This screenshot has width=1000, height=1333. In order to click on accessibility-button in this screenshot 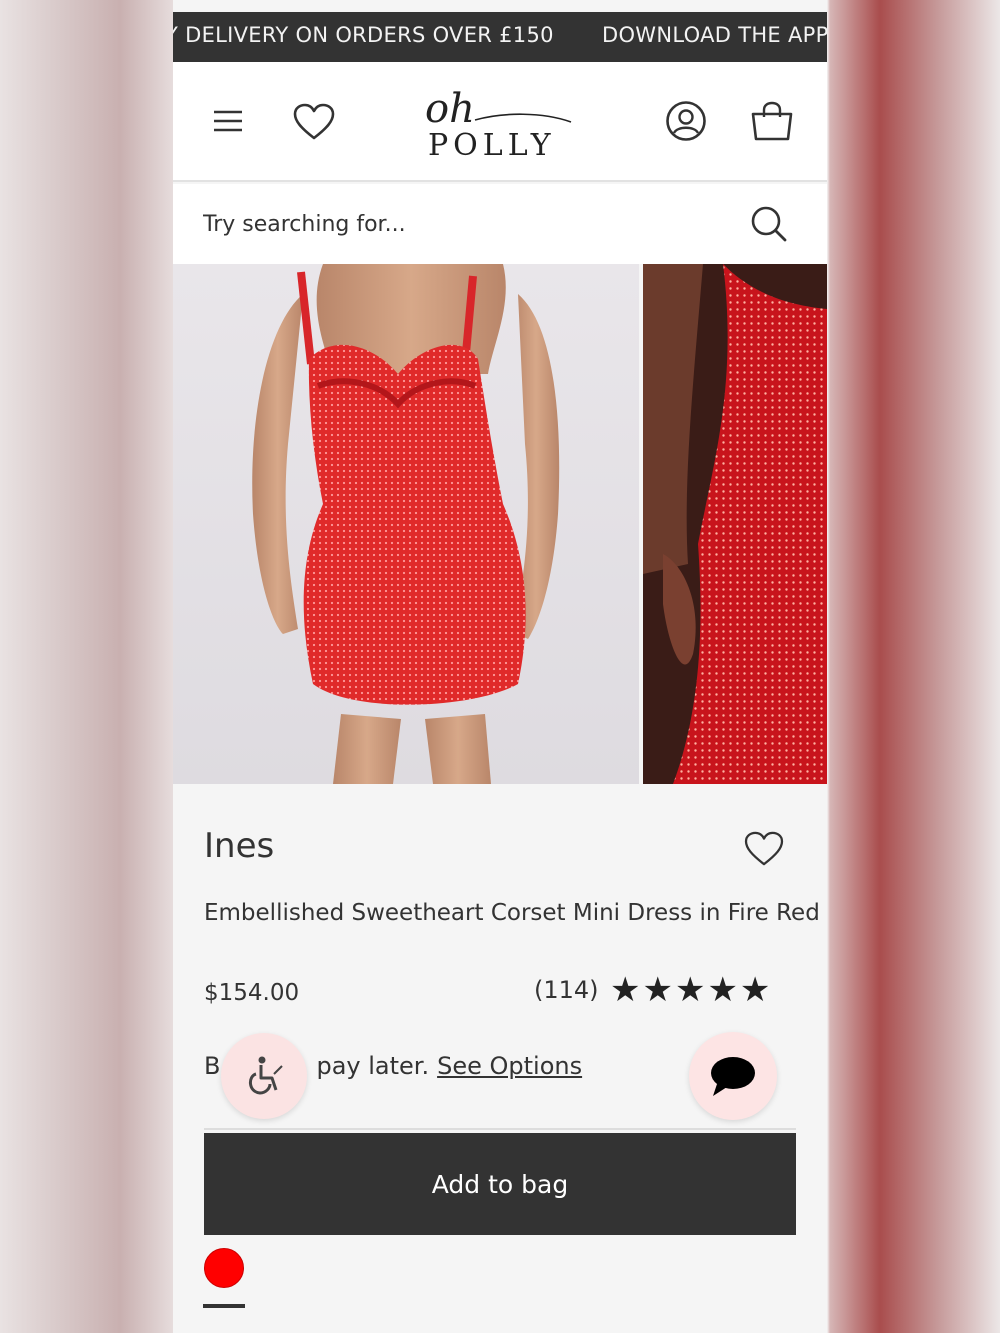, I will do `click(264, 1076)`.